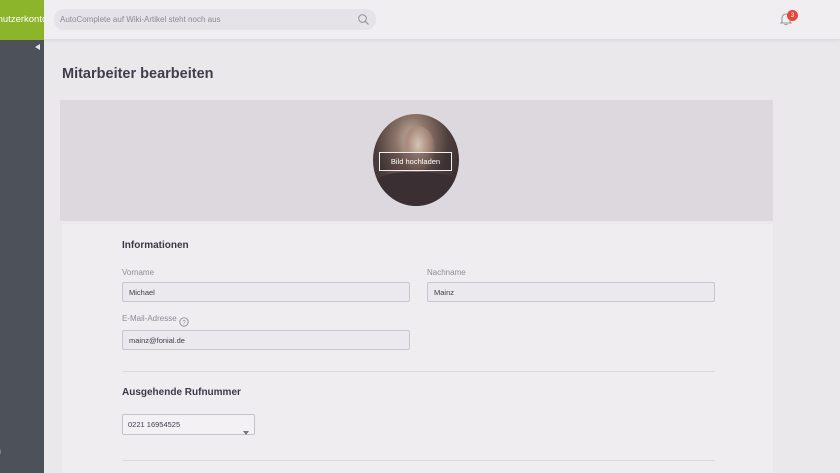 Image resolution: width=840 pixels, height=473 pixels. What do you see at coordinates (571, 292) in the screenshot?
I see `nachname-field` at bounding box center [571, 292].